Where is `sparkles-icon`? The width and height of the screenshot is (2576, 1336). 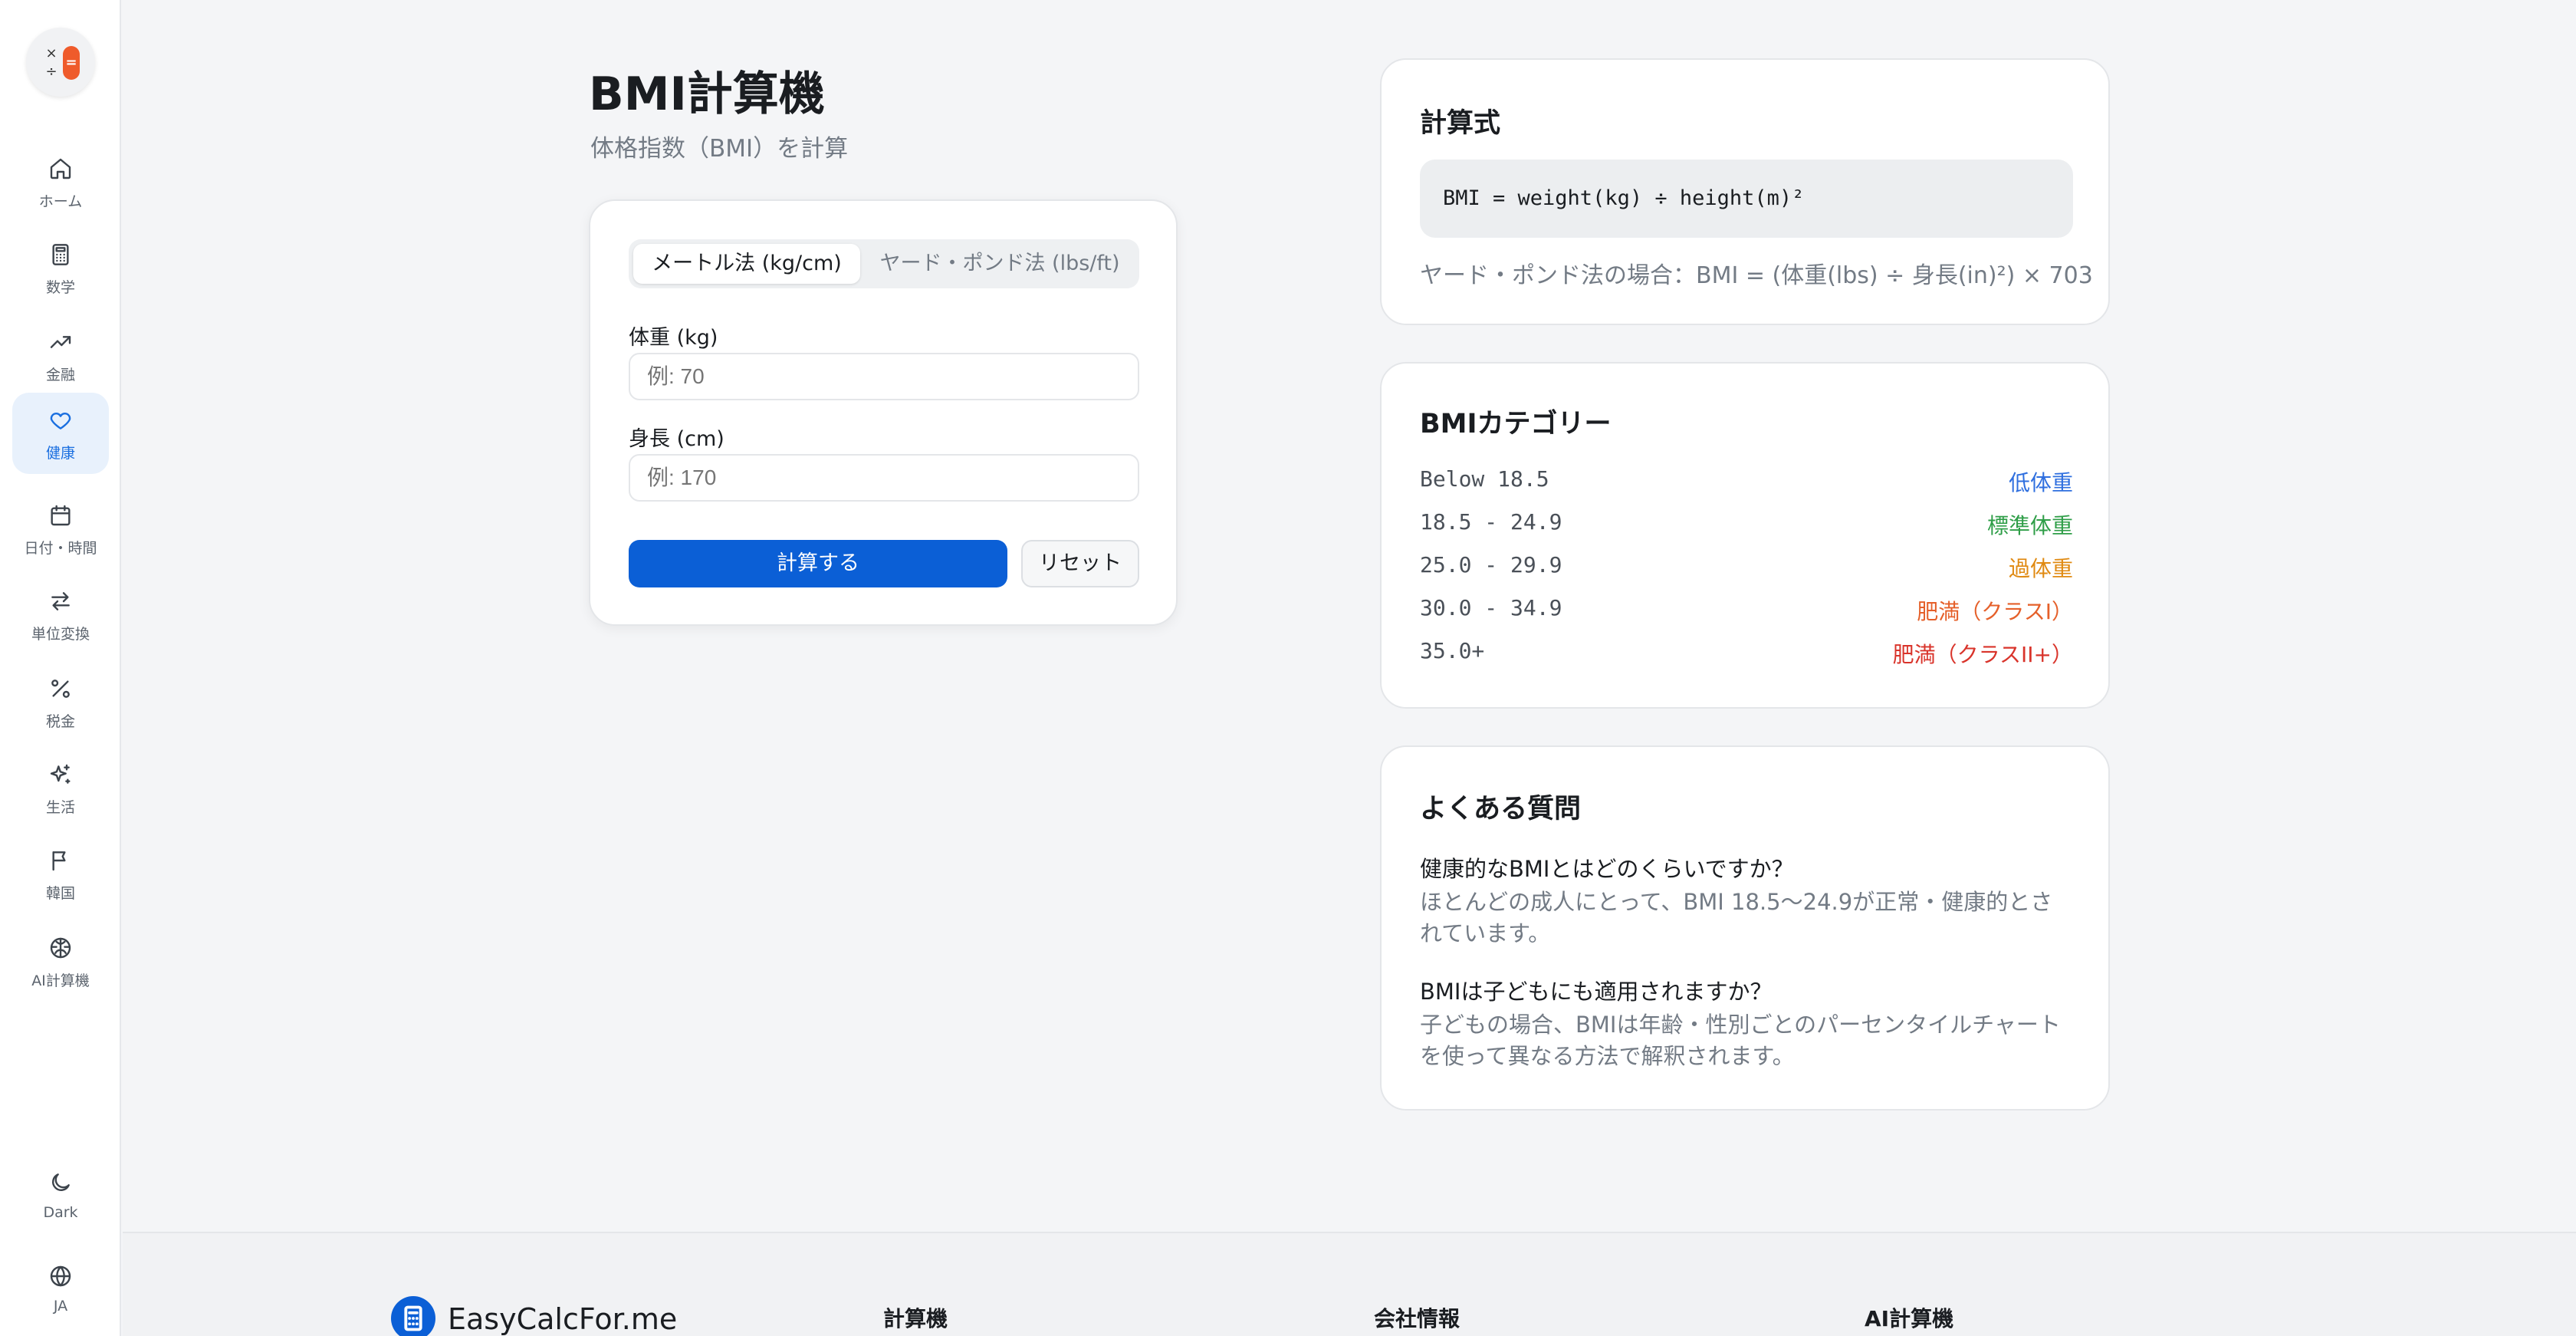
sparkles-icon is located at coordinates (61, 774).